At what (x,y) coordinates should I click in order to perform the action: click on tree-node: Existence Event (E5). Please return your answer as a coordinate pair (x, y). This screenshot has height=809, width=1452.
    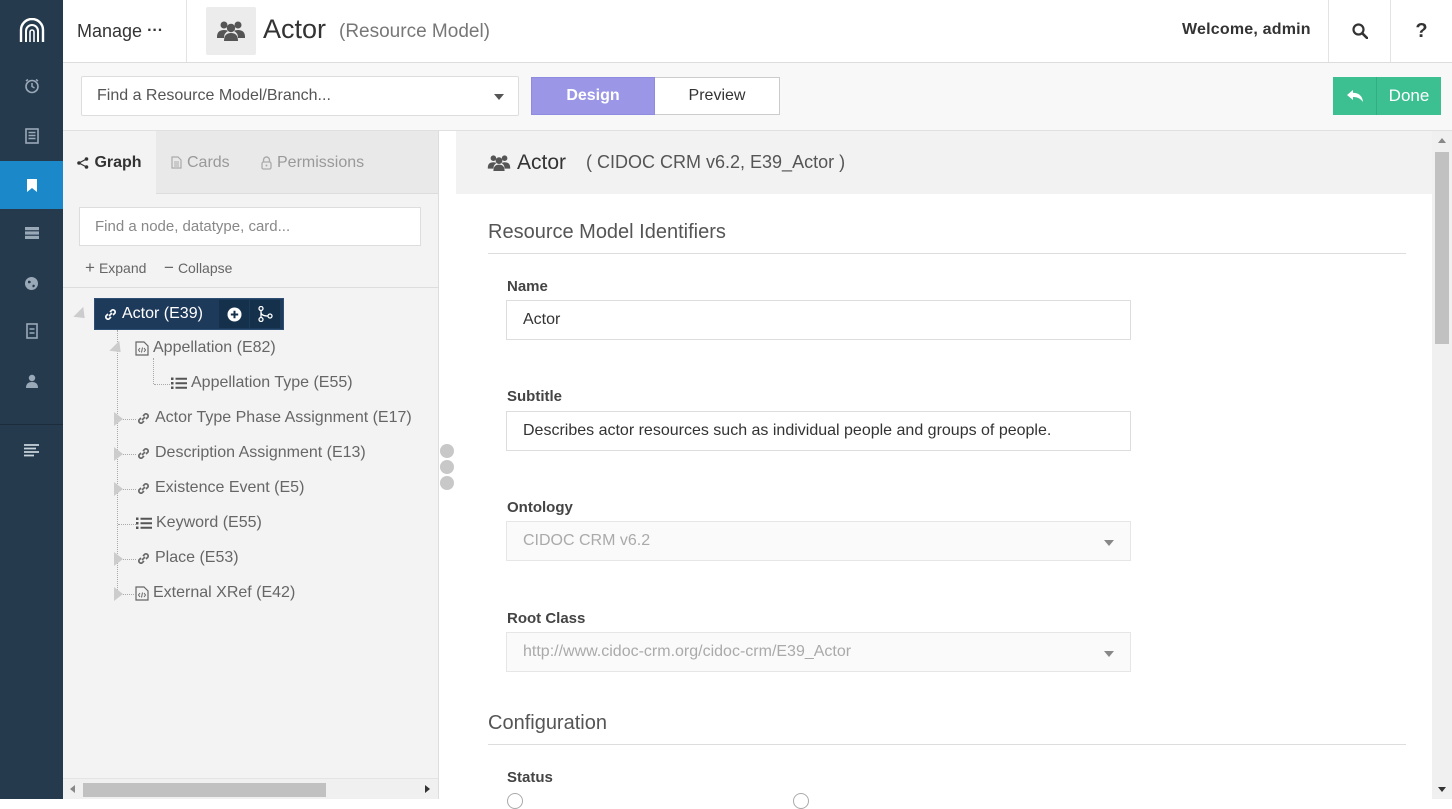
    Looking at the image, I should click on (220, 488).